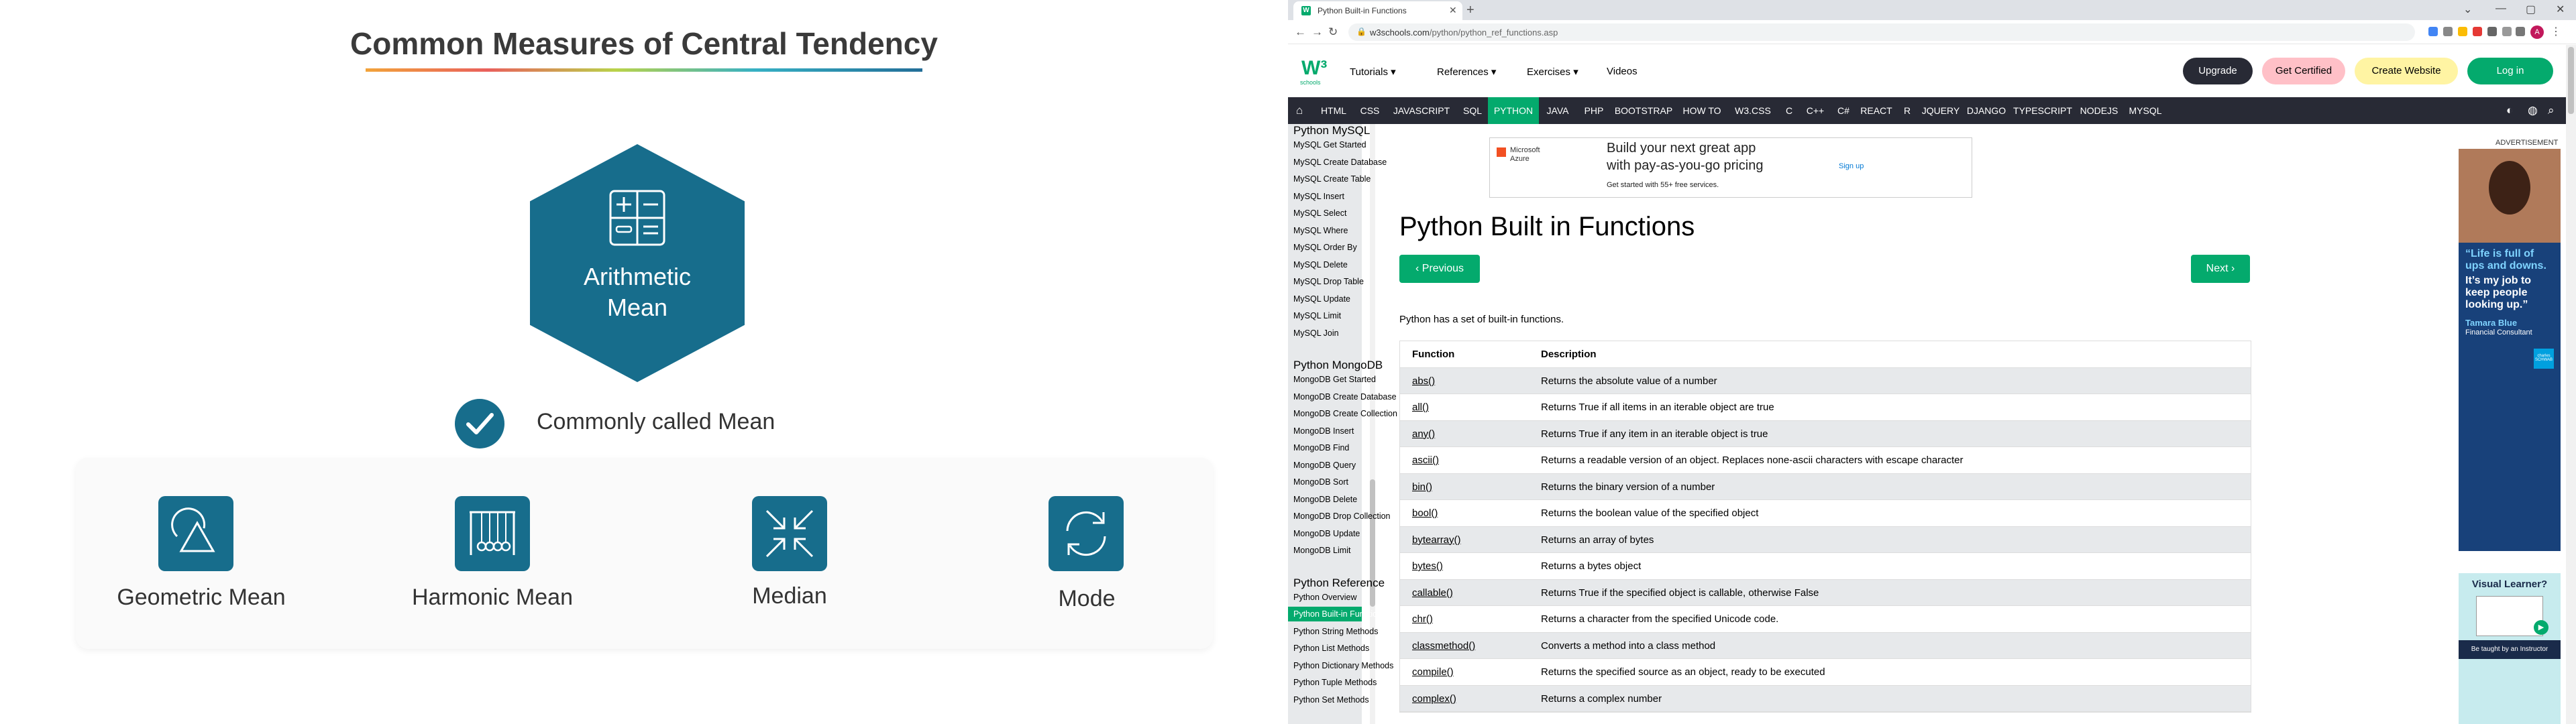 This screenshot has height=724, width=2576. I want to click on page-scroll-thumb, so click(2571, 80).